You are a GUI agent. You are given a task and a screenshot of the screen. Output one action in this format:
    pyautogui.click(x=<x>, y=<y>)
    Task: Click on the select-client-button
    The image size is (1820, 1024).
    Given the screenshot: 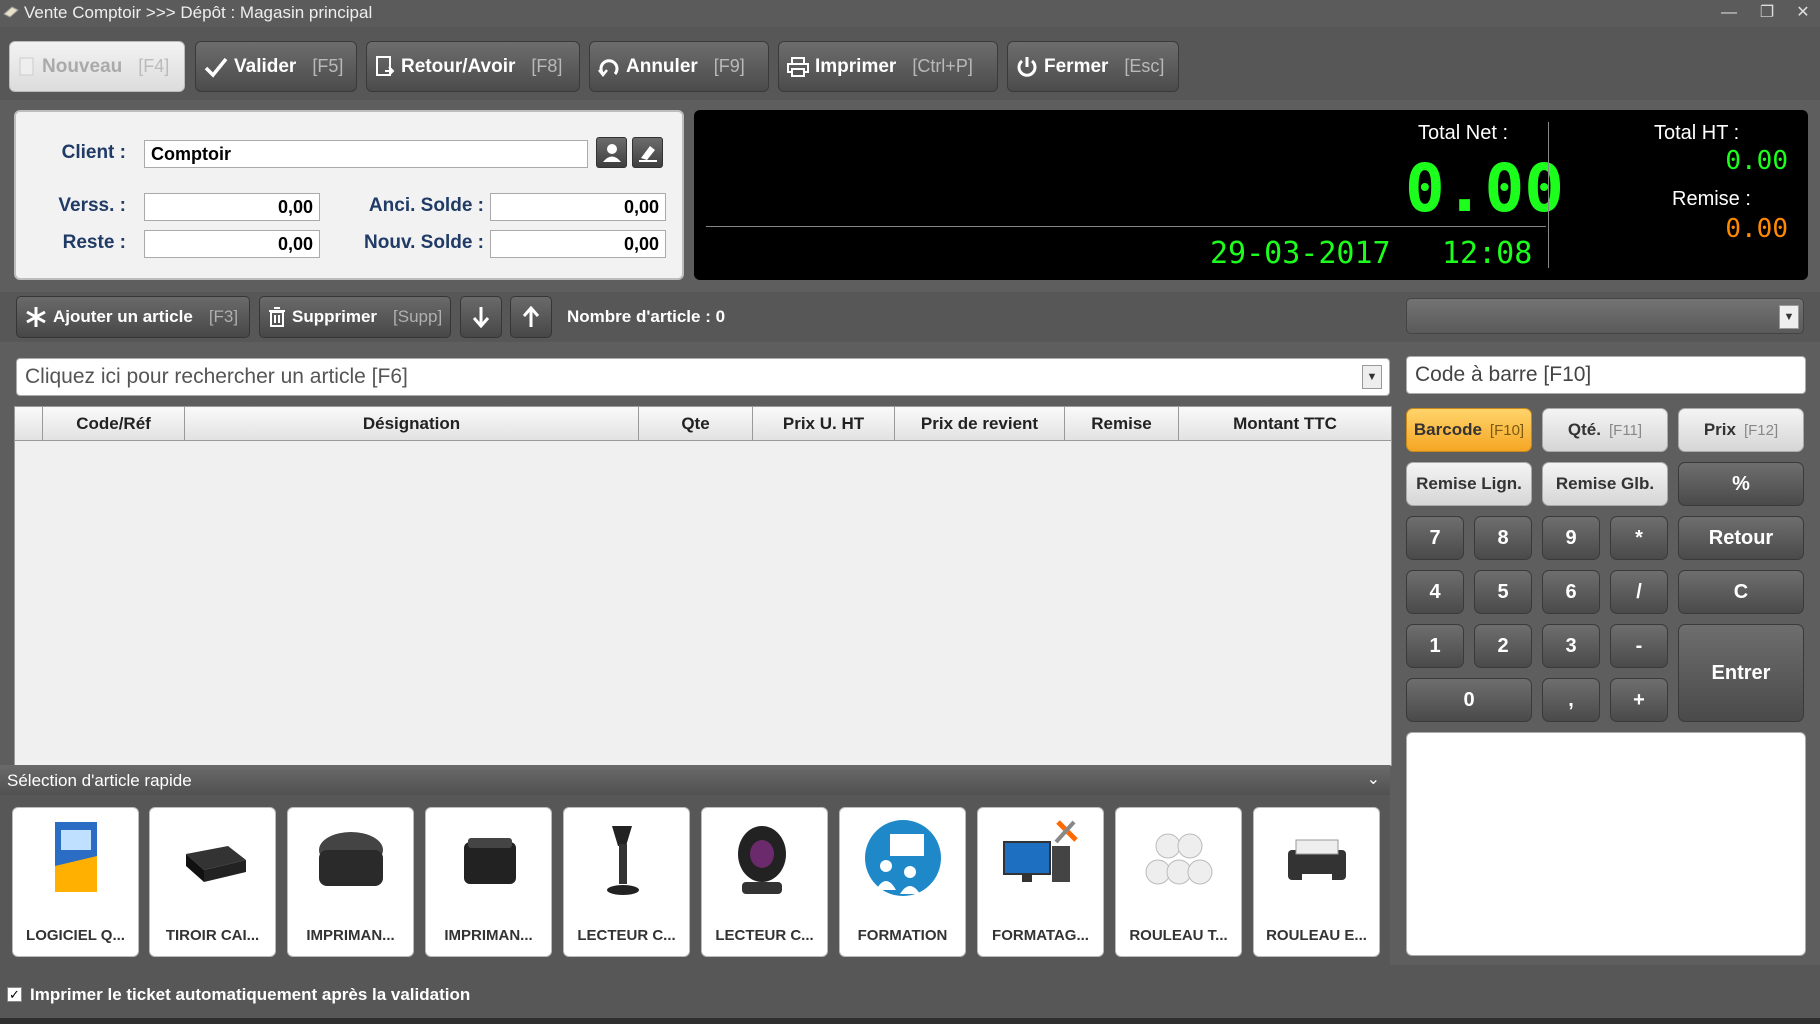 What is the action you would take?
    pyautogui.click(x=611, y=152)
    